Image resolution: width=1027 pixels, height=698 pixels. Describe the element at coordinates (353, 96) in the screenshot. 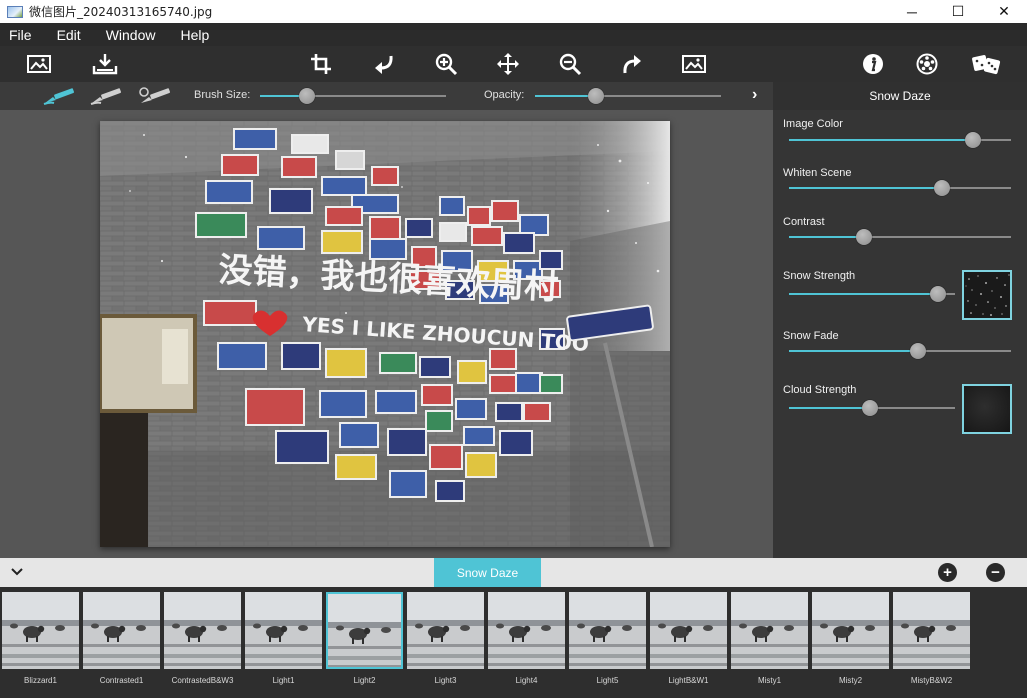

I see `brush-size-slider` at that location.